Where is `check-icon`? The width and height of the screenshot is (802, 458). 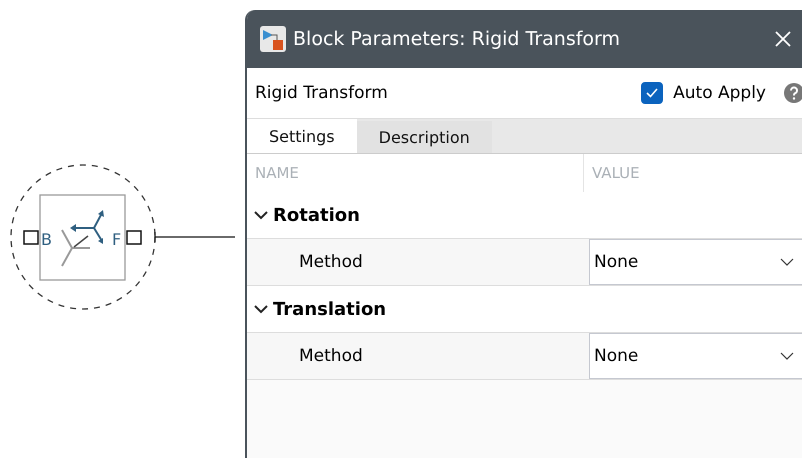
check-icon is located at coordinates (652, 93).